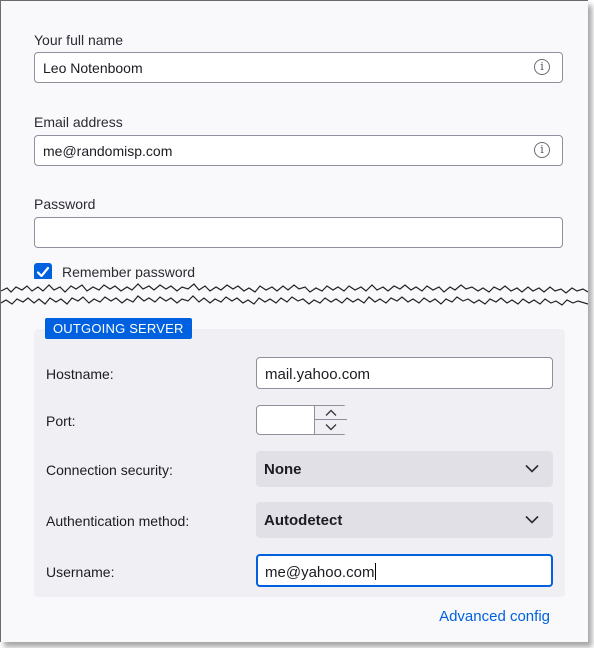 The image size is (594, 648). I want to click on text-caret, so click(376, 571).